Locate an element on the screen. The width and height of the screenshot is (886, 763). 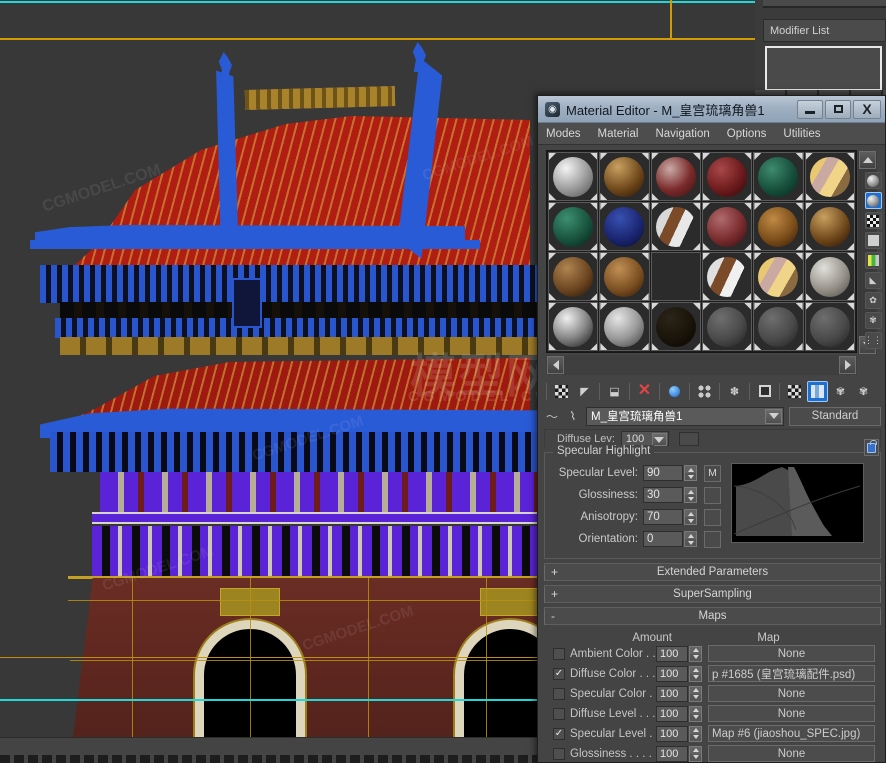
anisotropy-input: 70 is located at coordinates (663, 517).